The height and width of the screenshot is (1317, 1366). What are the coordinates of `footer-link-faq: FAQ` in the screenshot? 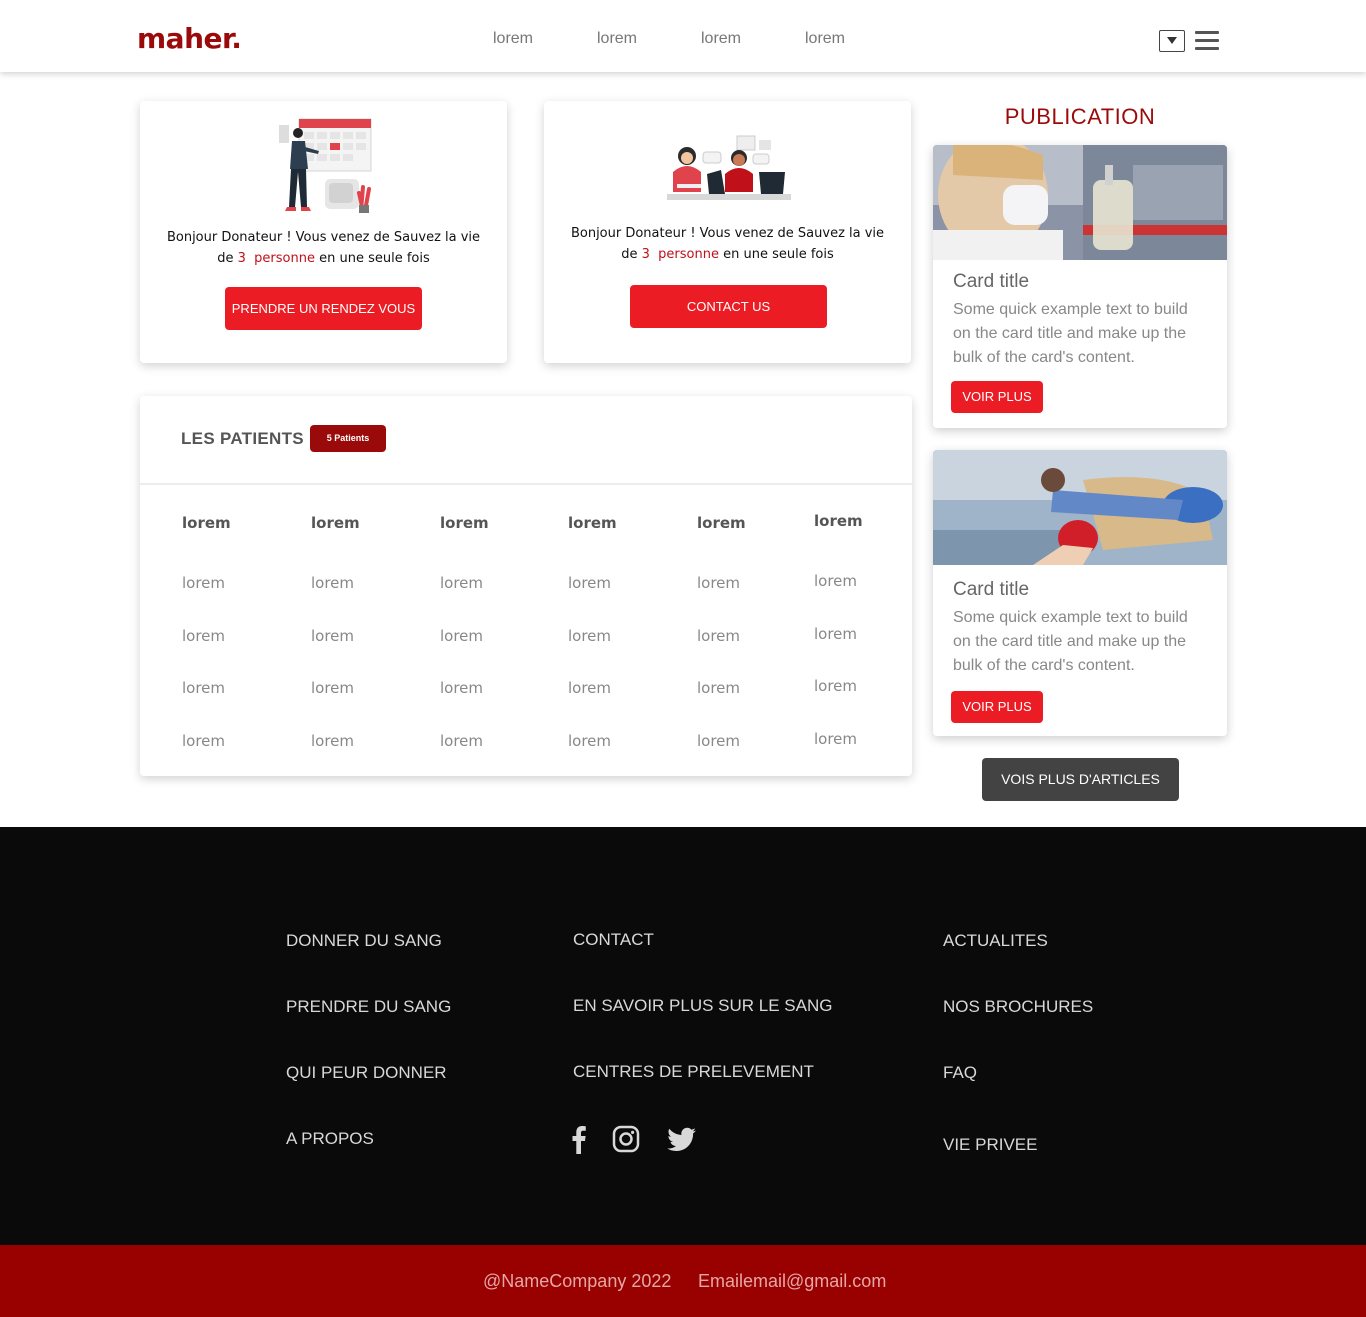 It's located at (960, 1073).